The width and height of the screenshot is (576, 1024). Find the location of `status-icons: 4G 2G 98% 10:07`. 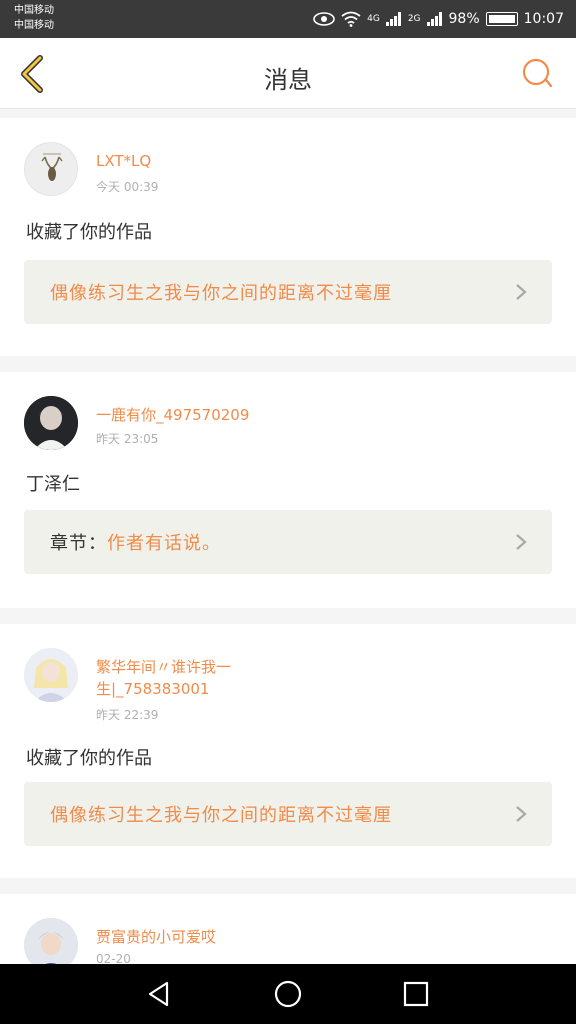

status-icons: 4G 2G 98% 10:07 is located at coordinates (438, 19).